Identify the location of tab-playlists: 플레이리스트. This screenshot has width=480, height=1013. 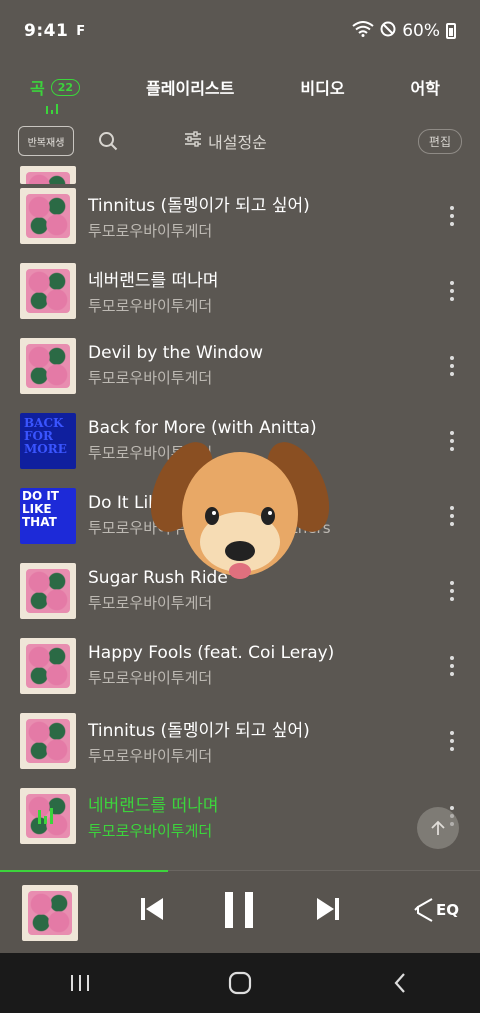
(190, 87).